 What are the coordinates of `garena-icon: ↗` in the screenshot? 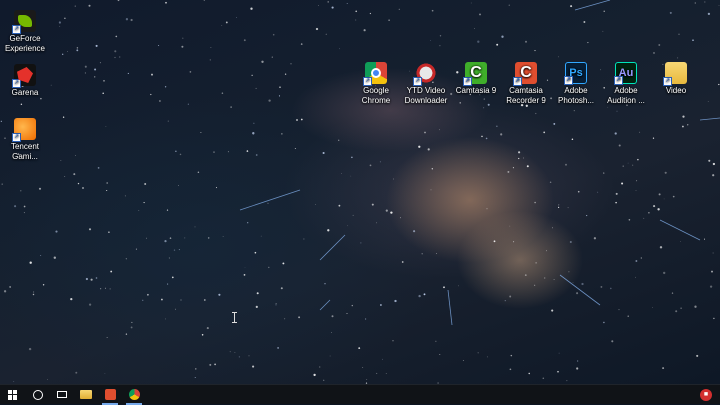 It's located at (24, 76).